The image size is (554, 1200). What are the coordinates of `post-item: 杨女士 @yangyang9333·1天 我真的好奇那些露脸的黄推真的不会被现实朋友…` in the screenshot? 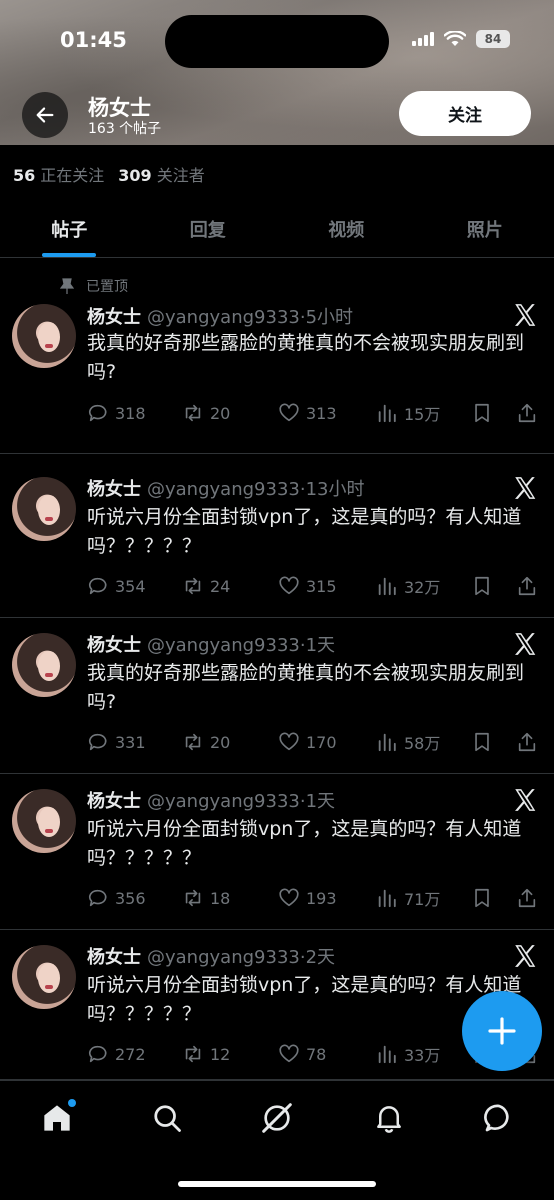 It's located at (277, 696).